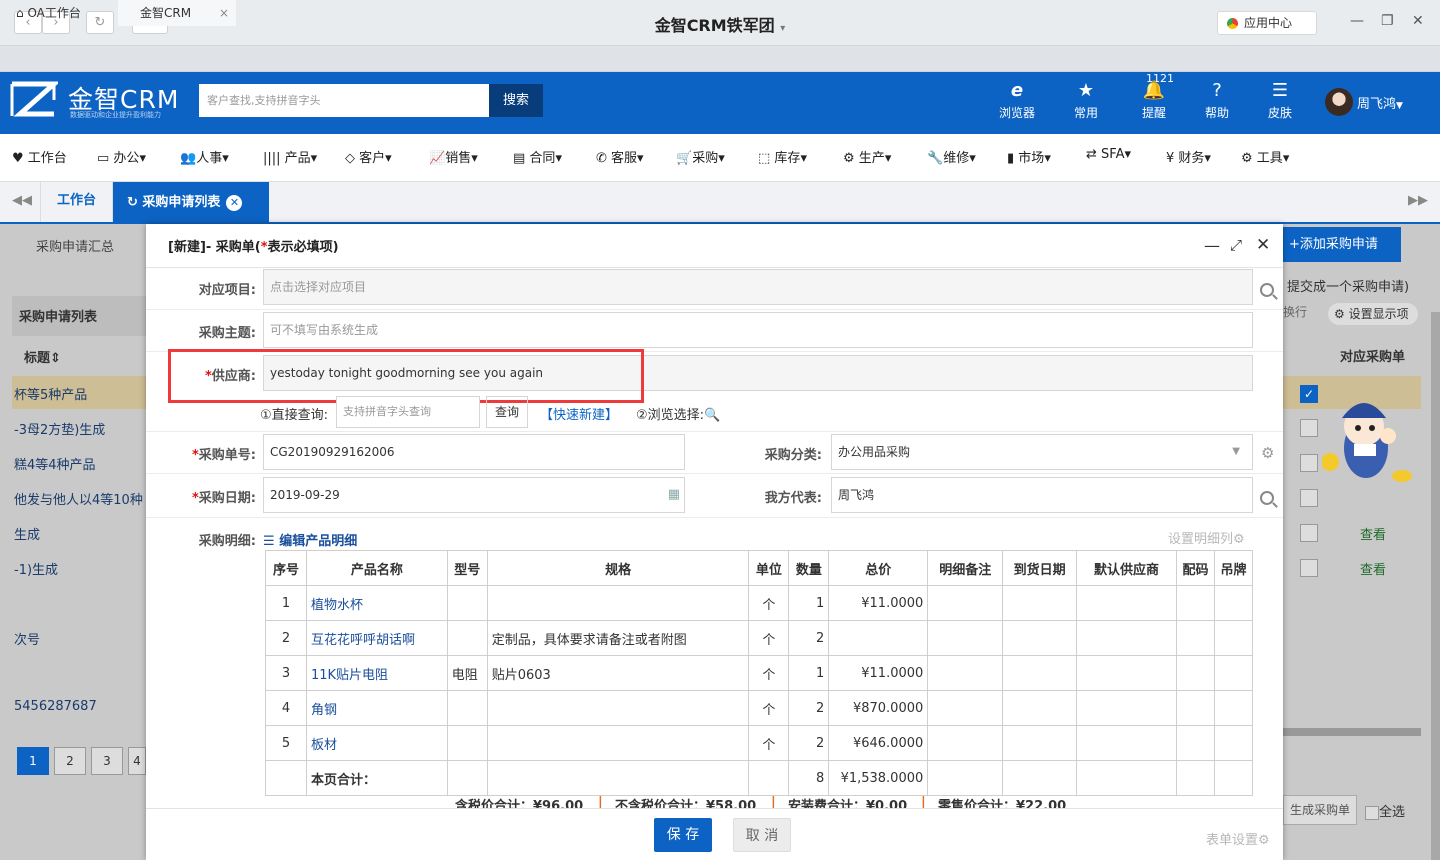 This screenshot has height=860, width=1440. Describe the element at coordinates (1238, 838) in the screenshot. I see `form-settings-button: 表单设置⚙` at that location.